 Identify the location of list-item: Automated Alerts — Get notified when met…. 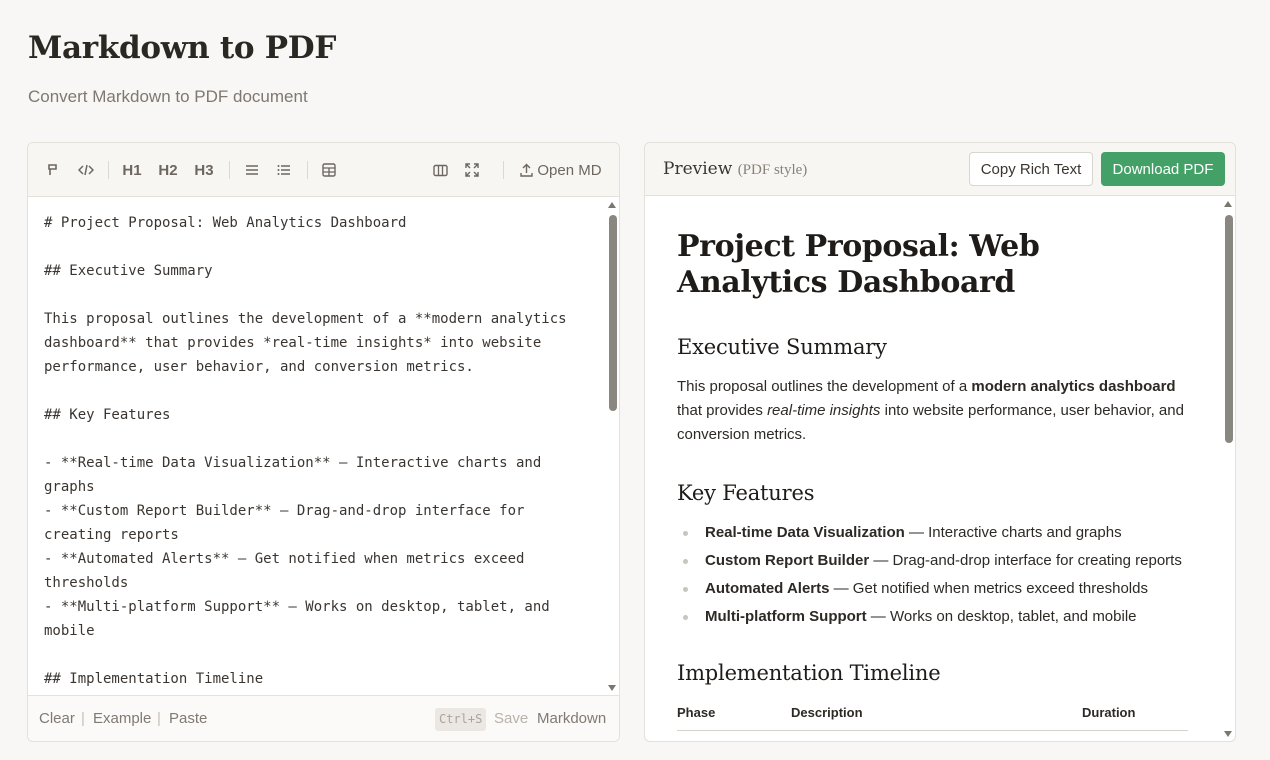
(950, 589).